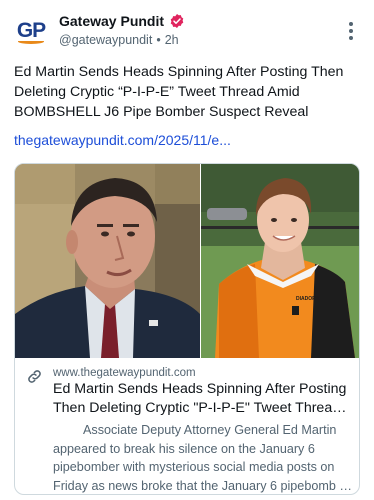 This screenshot has width=374, height=500. What do you see at coordinates (105, 40) in the screenshot?
I see `handle: @gatewaypundit` at bounding box center [105, 40].